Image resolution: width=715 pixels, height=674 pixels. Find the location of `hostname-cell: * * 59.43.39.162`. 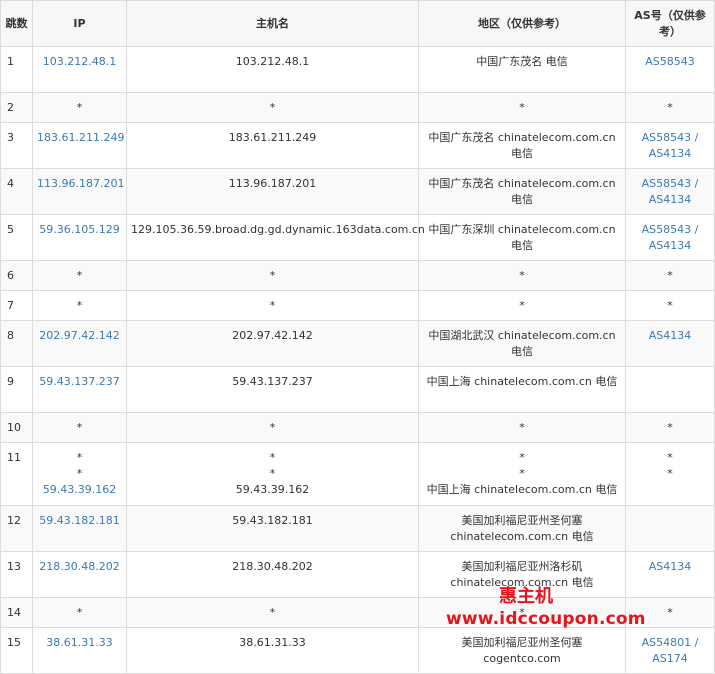

hostname-cell: * * 59.43.39.162 is located at coordinates (272, 474).